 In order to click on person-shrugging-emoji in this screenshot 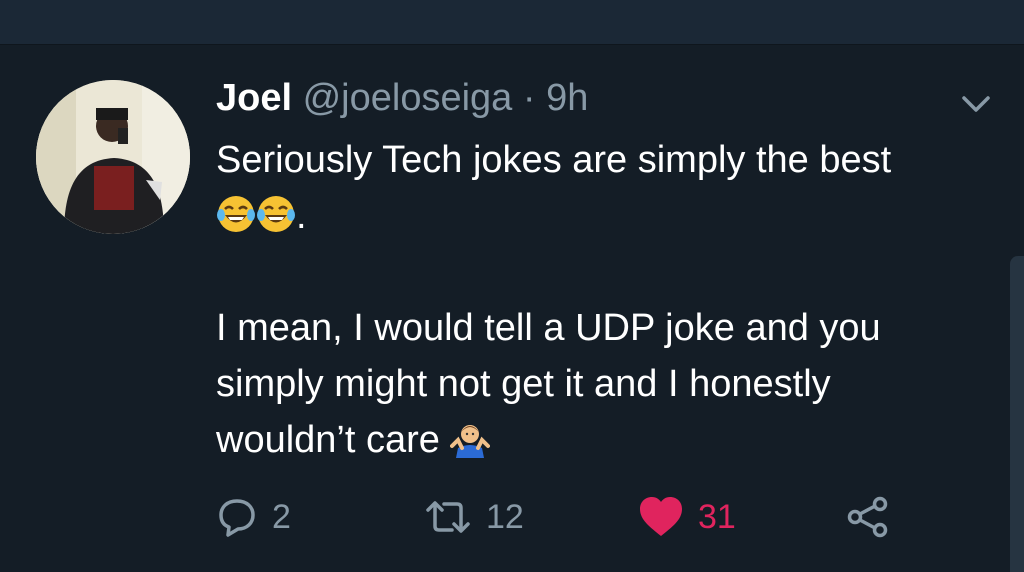, I will do `click(470, 441)`.